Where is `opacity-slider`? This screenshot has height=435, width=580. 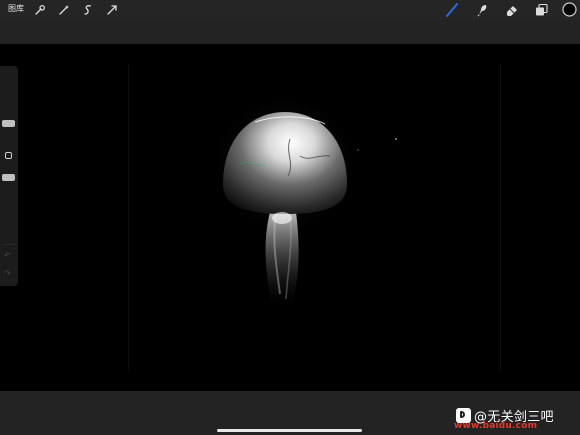
opacity-slider is located at coordinates (8, 177).